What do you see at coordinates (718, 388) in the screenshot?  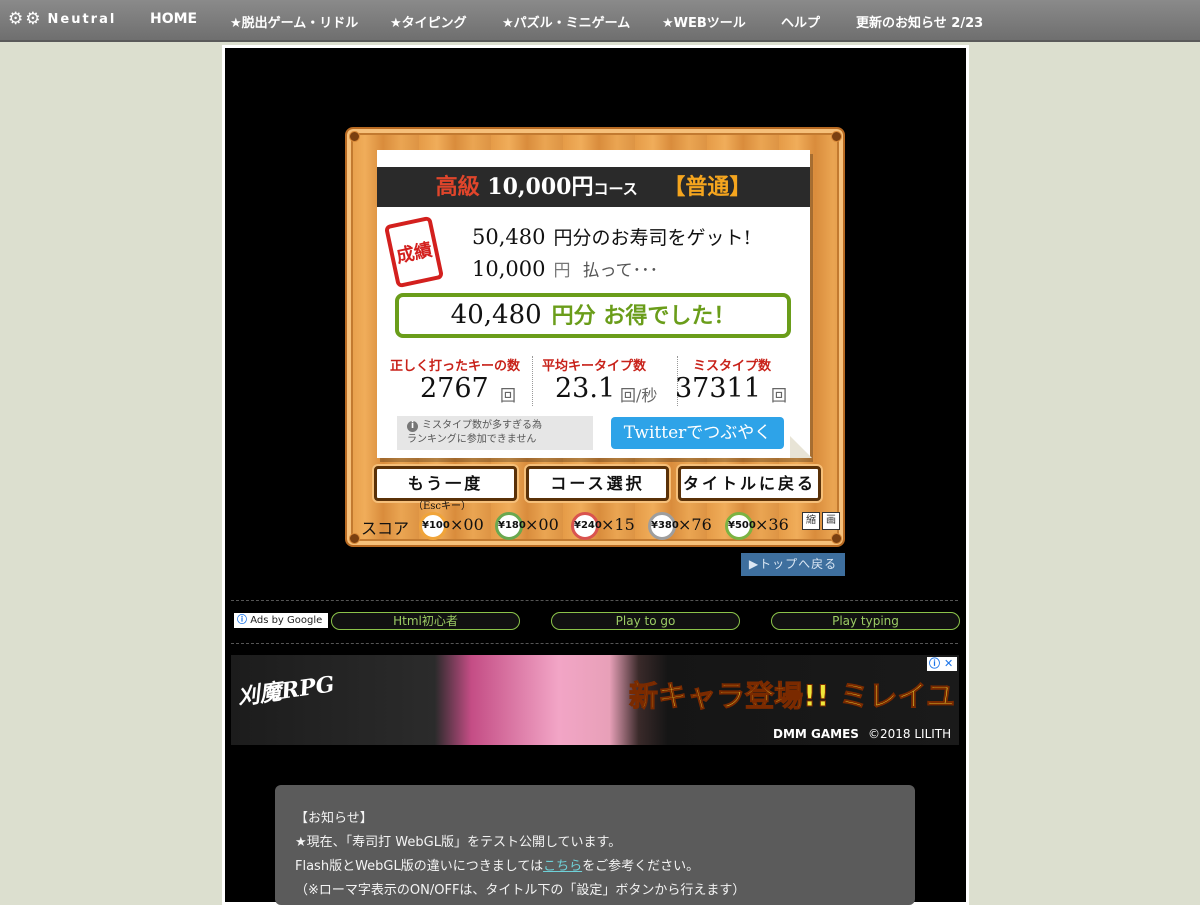 I see `stat-mistypes-value: 37311` at bounding box center [718, 388].